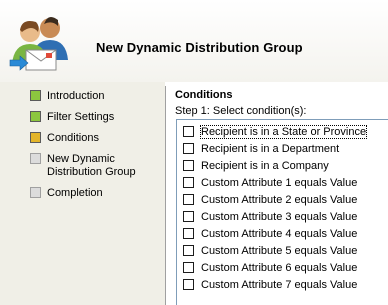 The height and width of the screenshot is (305, 388). I want to click on step-label: Conditions, so click(73, 138).